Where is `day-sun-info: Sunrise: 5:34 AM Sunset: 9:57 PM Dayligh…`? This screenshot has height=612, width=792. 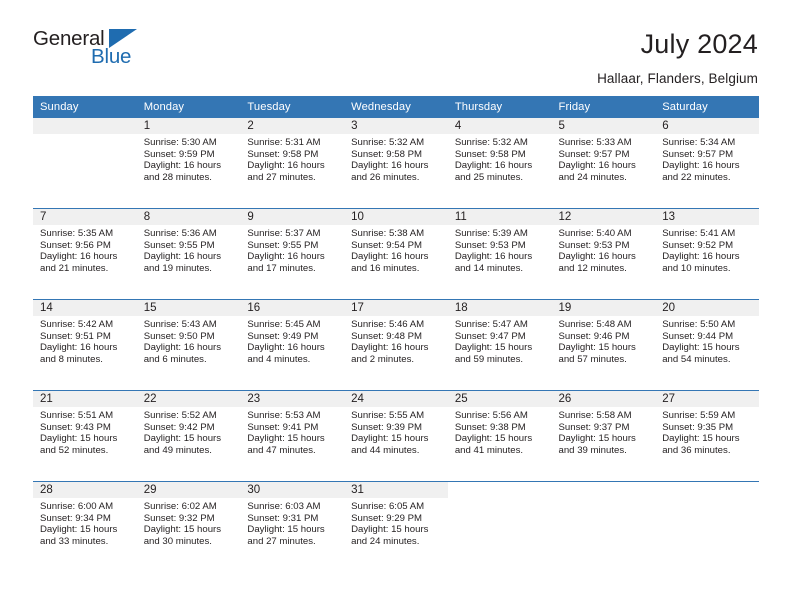 day-sun-info: Sunrise: 5:34 AM Sunset: 9:57 PM Dayligh… is located at coordinates (701, 160).